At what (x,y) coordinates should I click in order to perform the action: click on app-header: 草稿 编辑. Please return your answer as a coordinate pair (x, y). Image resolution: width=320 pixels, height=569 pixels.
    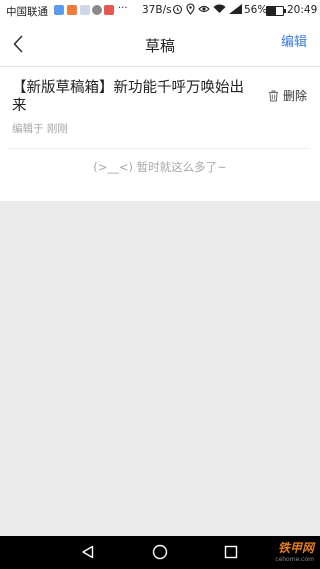
    Looking at the image, I should click on (160, 44).